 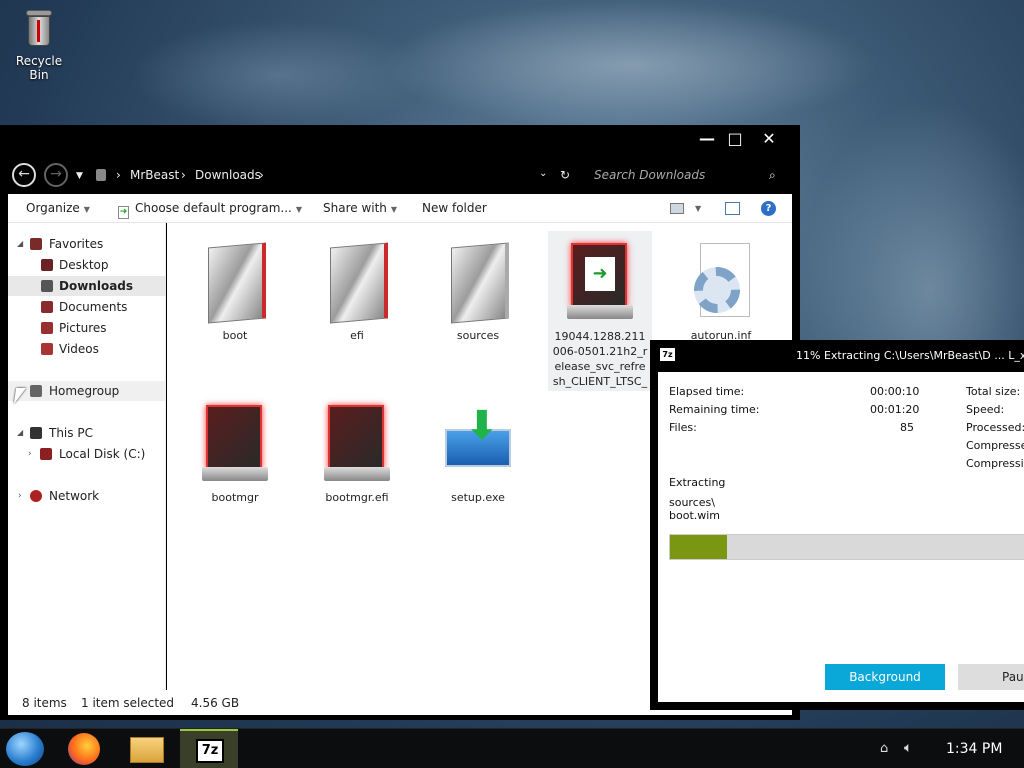 I want to click on homegroup-icon, so click(x=36, y=391).